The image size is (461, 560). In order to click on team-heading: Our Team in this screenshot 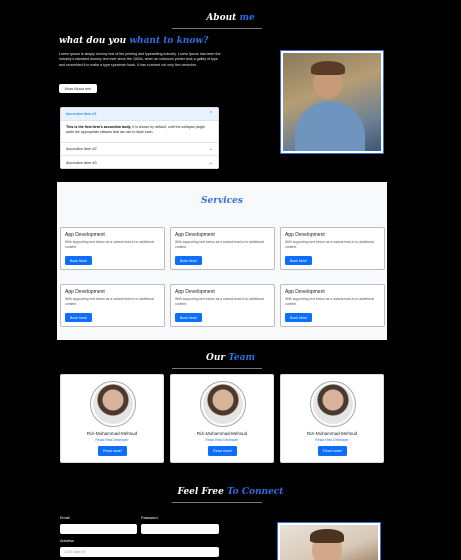, I will do `click(230, 358)`.